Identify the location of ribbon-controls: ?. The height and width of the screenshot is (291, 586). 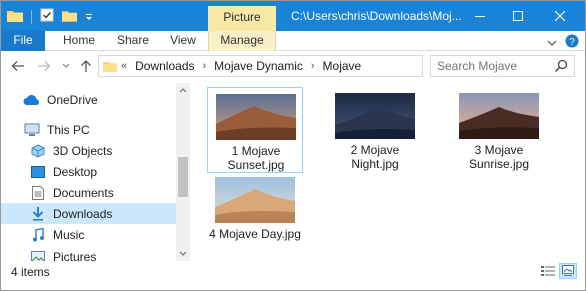
(563, 42).